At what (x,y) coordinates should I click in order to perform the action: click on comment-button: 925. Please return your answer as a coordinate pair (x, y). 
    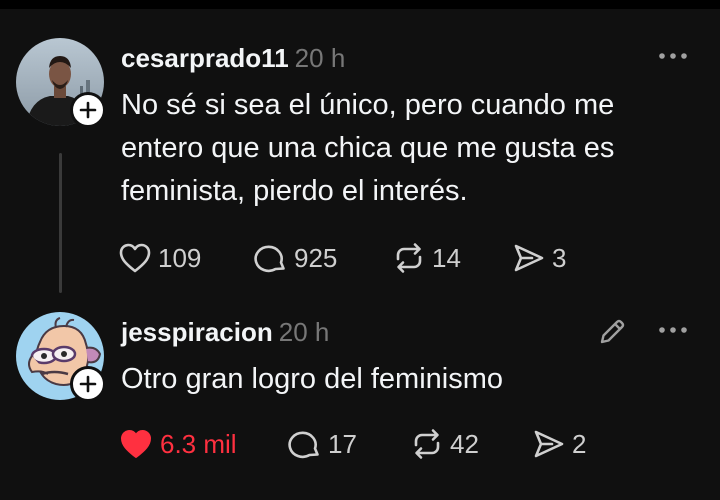
    Looking at the image, I should click on (295, 258).